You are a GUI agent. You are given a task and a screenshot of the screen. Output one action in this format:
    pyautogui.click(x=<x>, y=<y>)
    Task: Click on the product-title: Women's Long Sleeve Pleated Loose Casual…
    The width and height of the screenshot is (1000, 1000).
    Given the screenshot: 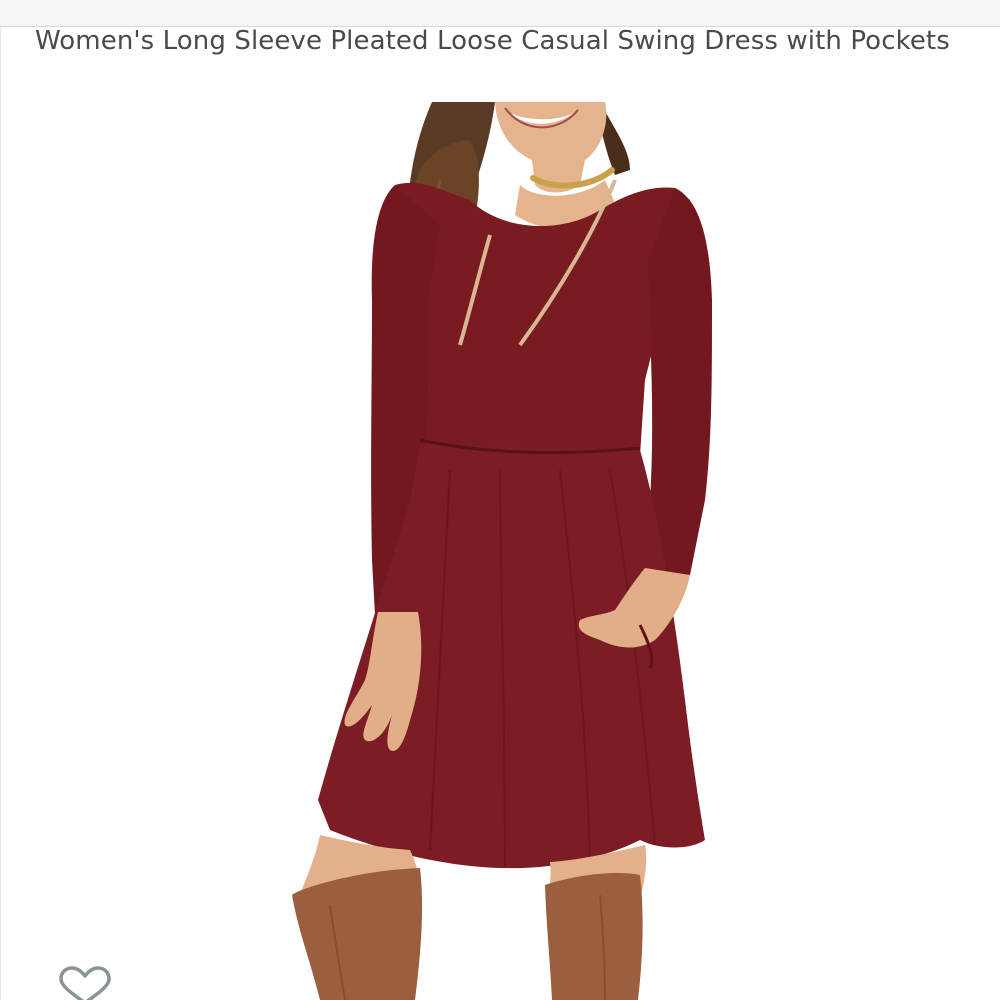 What is the action you would take?
    pyautogui.click(x=492, y=41)
    